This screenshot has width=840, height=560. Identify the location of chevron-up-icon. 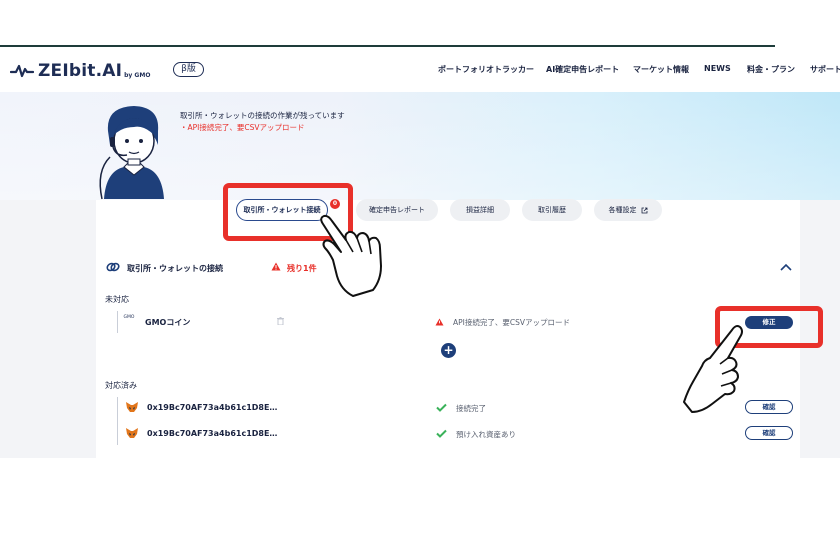
(786, 267).